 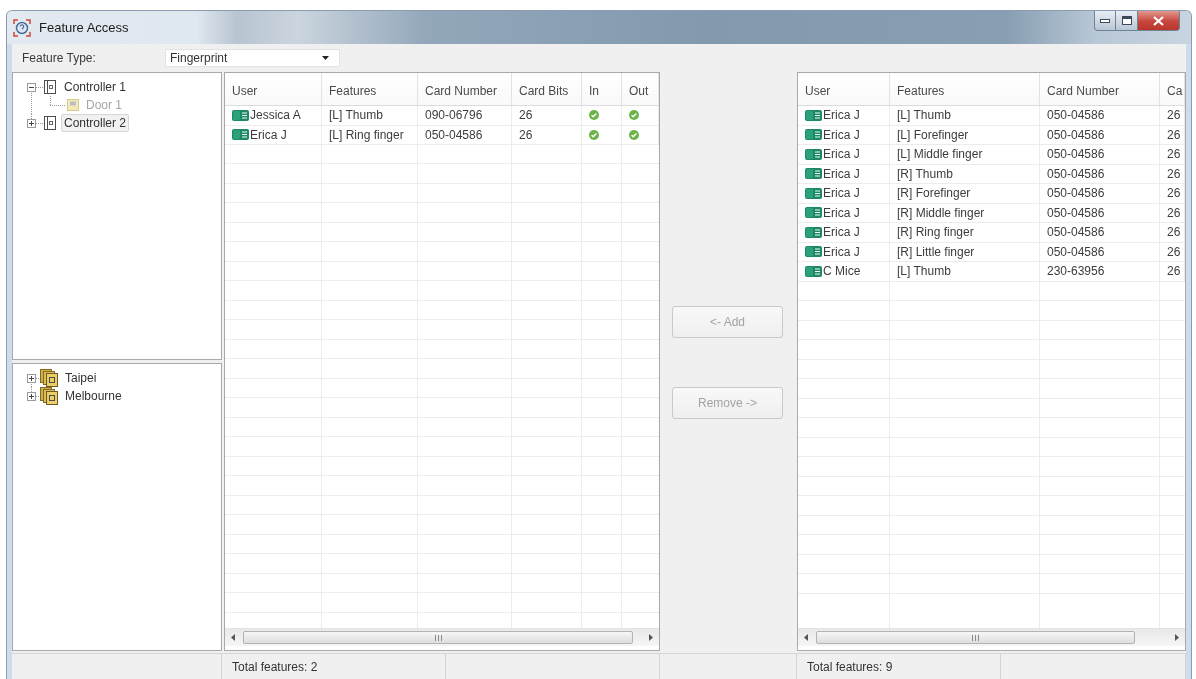 What do you see at coordinates (1076, 271) in the screenshot?
I see `table-cell: 230-63956` at bounding box center [1076, 271].